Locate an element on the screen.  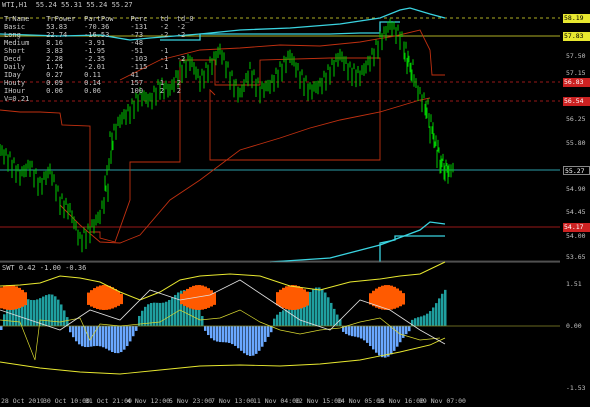
price-tag: 58.19 is located at coordinates (576, 18).